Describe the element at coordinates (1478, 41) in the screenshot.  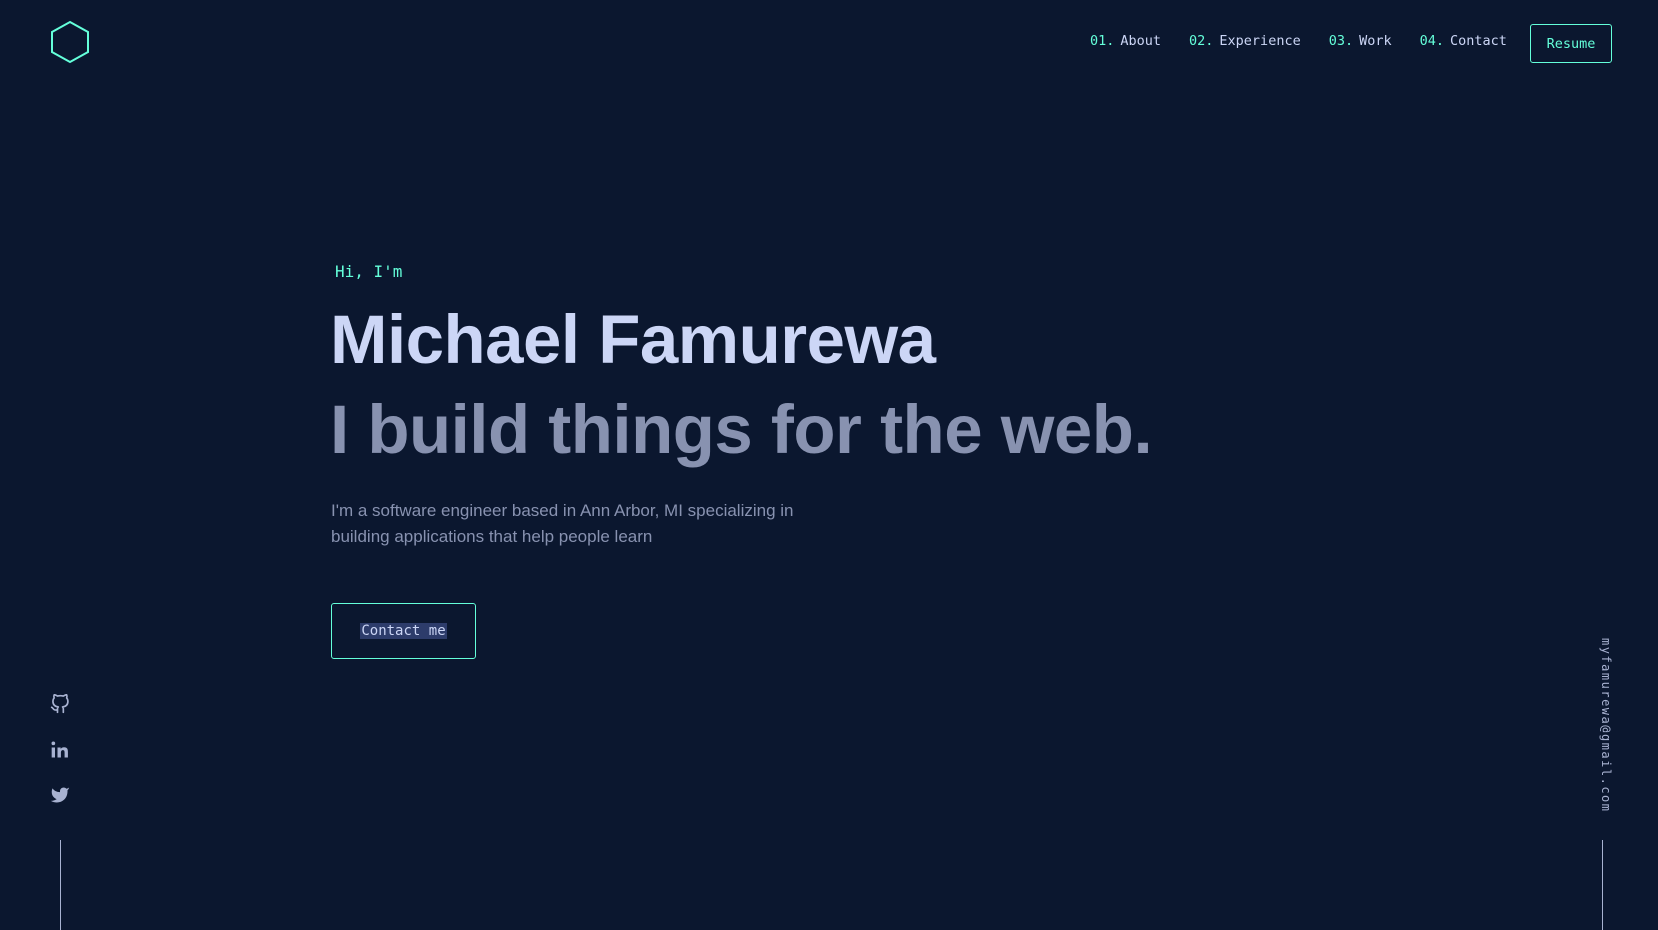
I see `nav-label: Contact` at that location.